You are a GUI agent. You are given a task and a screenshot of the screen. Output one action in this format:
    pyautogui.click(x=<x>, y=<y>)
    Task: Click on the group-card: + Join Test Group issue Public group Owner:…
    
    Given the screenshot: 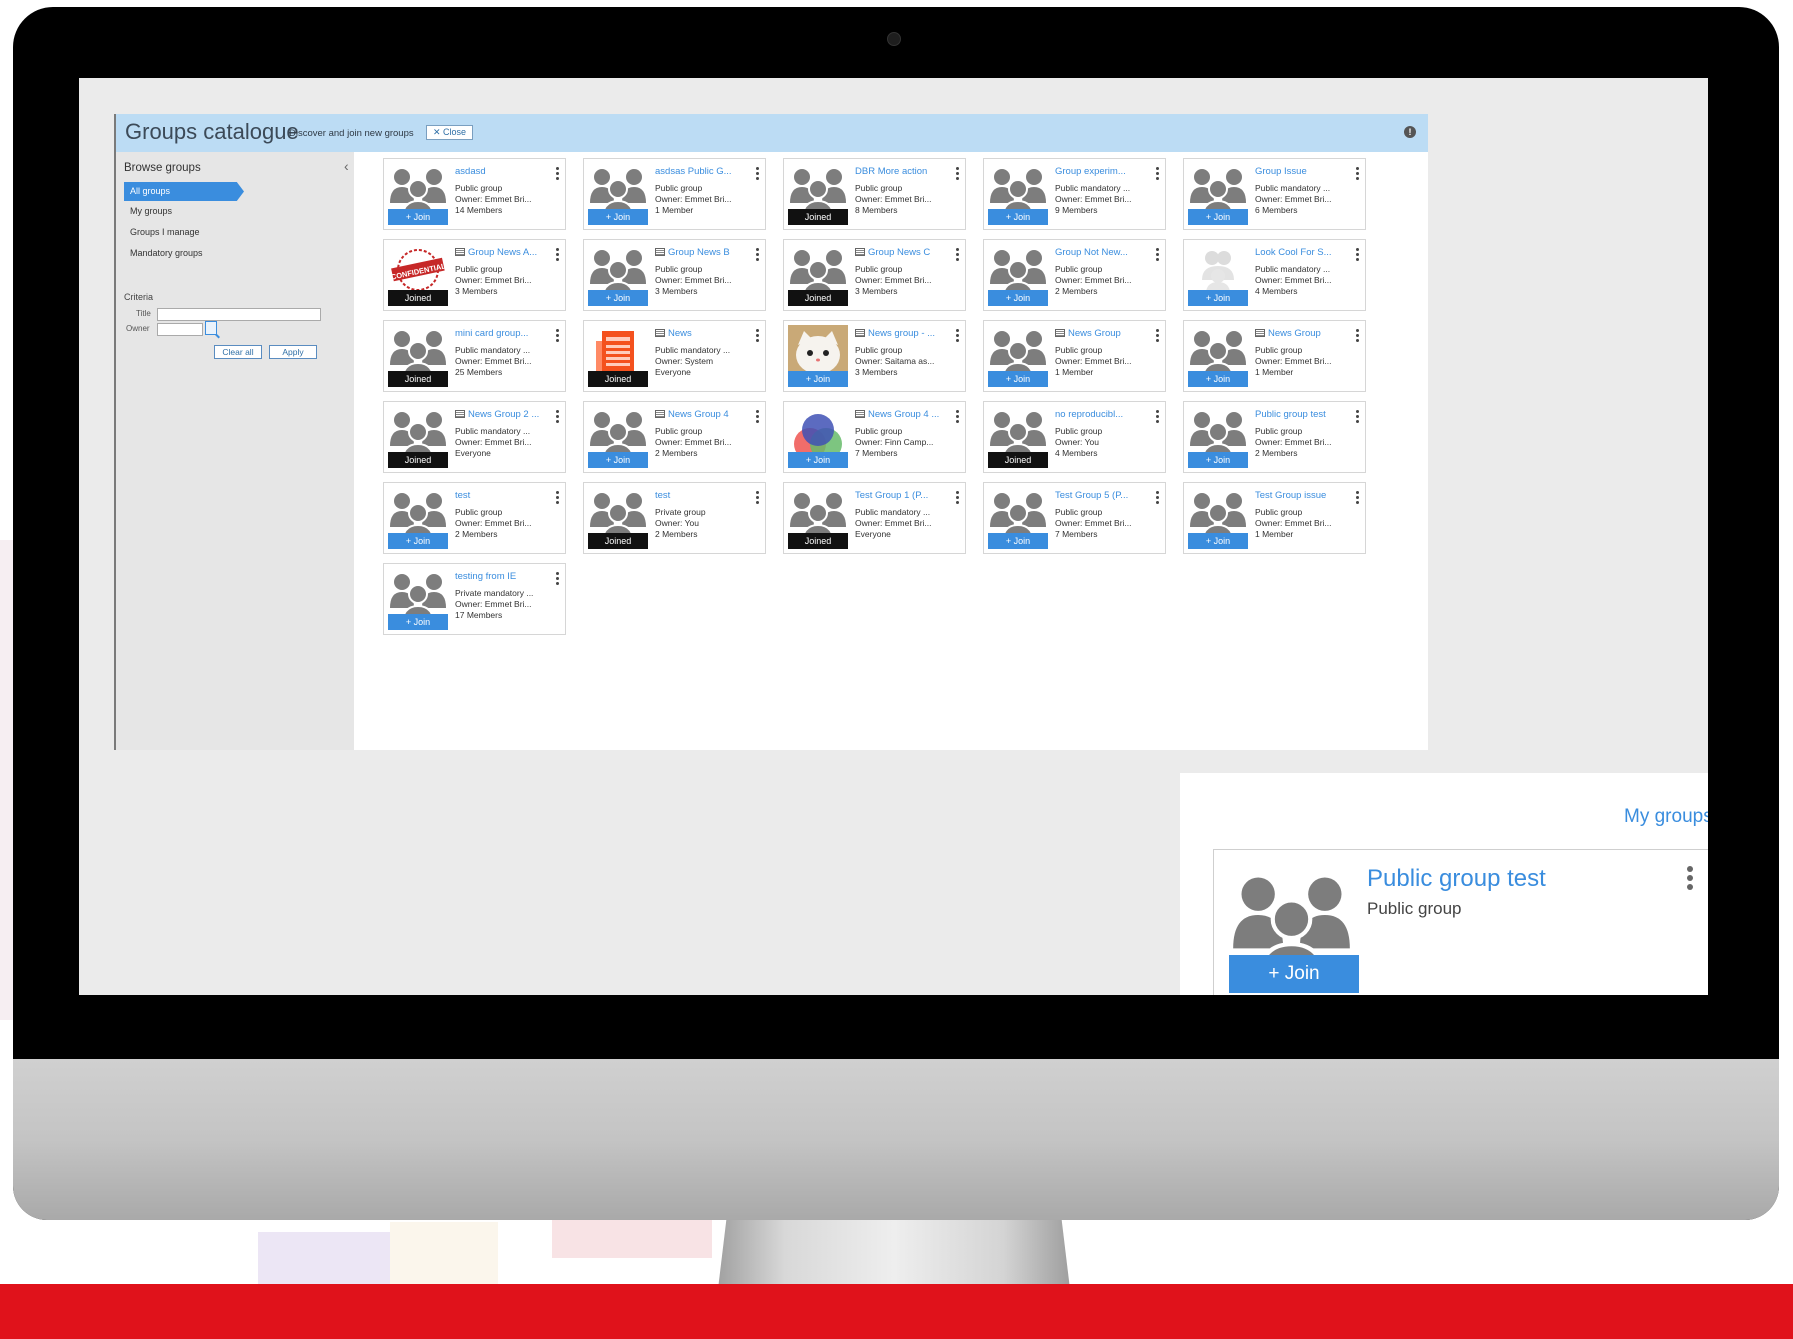 What is the action you would take?
    pyautogui.click(x=1274, y=518)
    